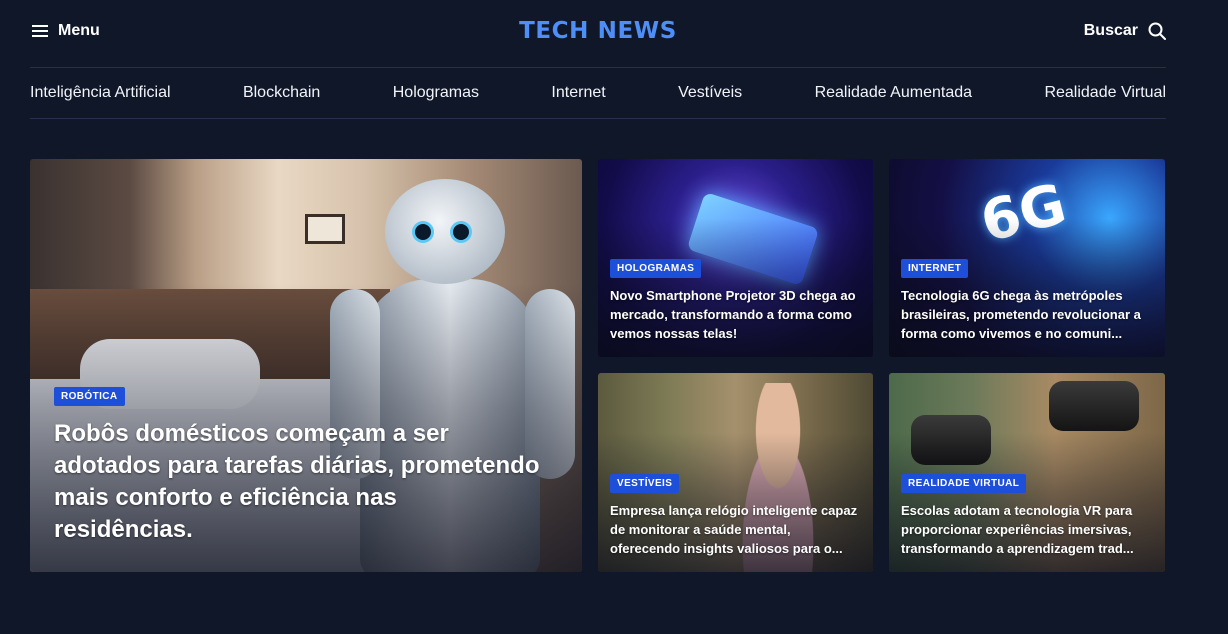 This screenshot has width=1228, height=634. Describe the element at coordinates (436, 93) in the screenshot. I see `nav-item-hologramas: Hologramas` at that location.